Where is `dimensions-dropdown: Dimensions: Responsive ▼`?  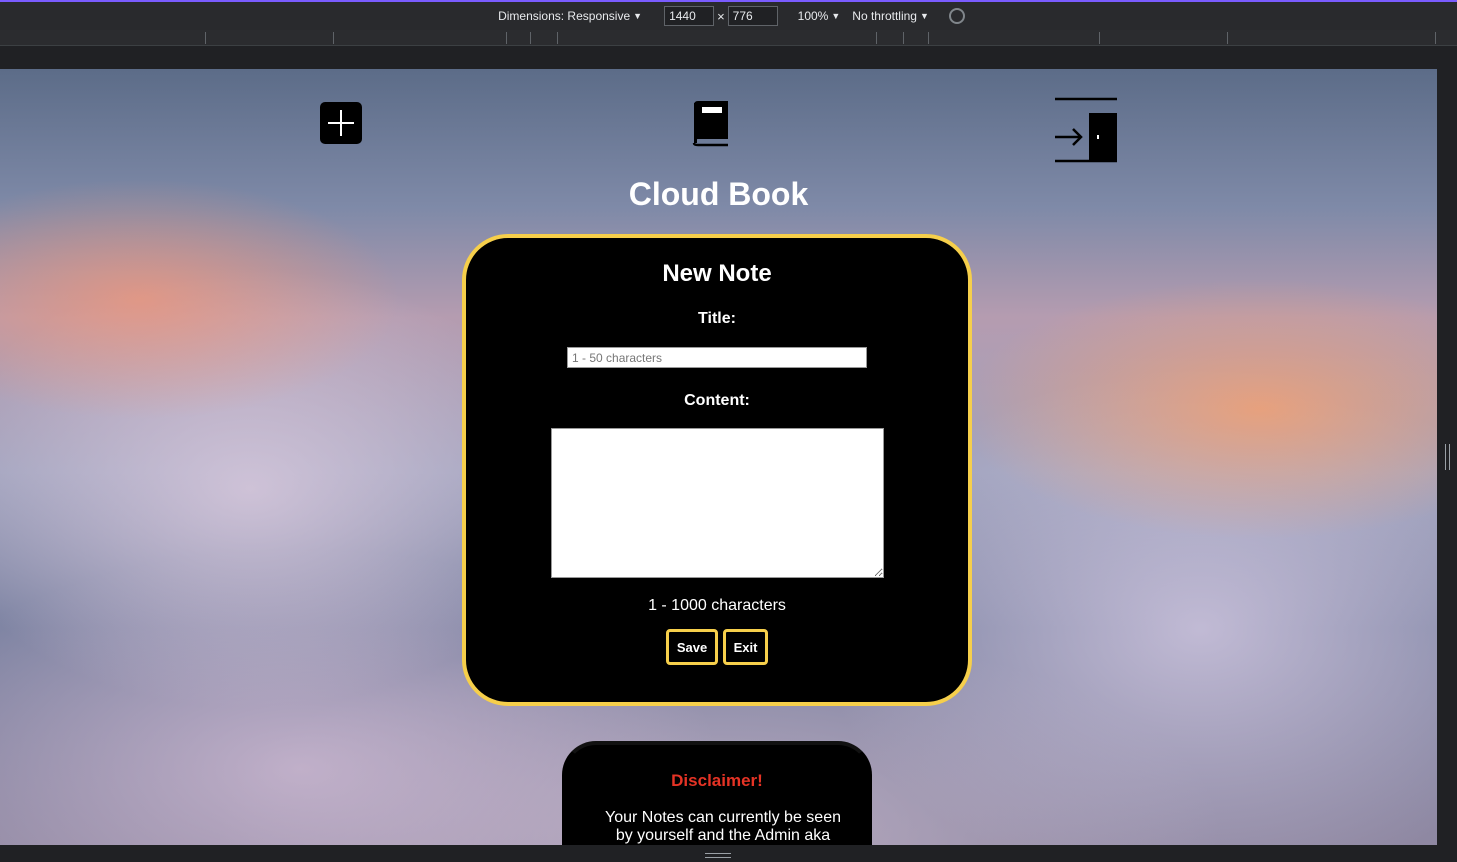 dimensions-dropdown: Dimensions: Responsive ▼ is located at coordinates (570, 16).